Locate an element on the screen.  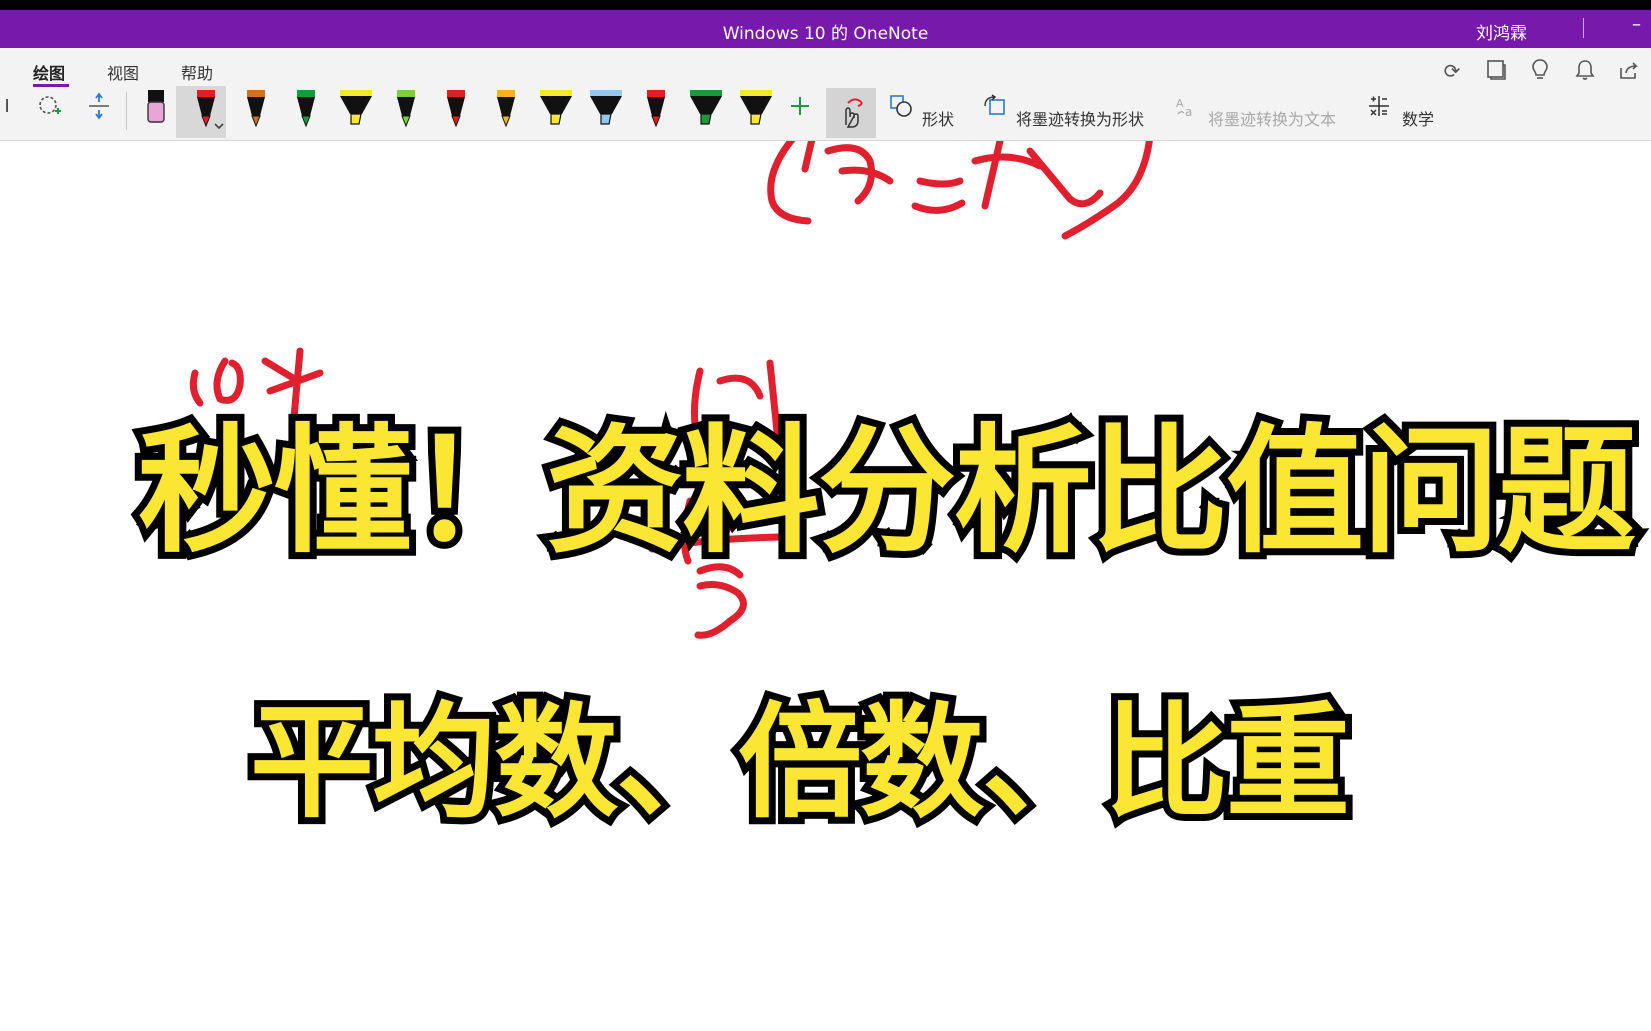
tab-draw: 绘图 is located at coordinates (49, 72).